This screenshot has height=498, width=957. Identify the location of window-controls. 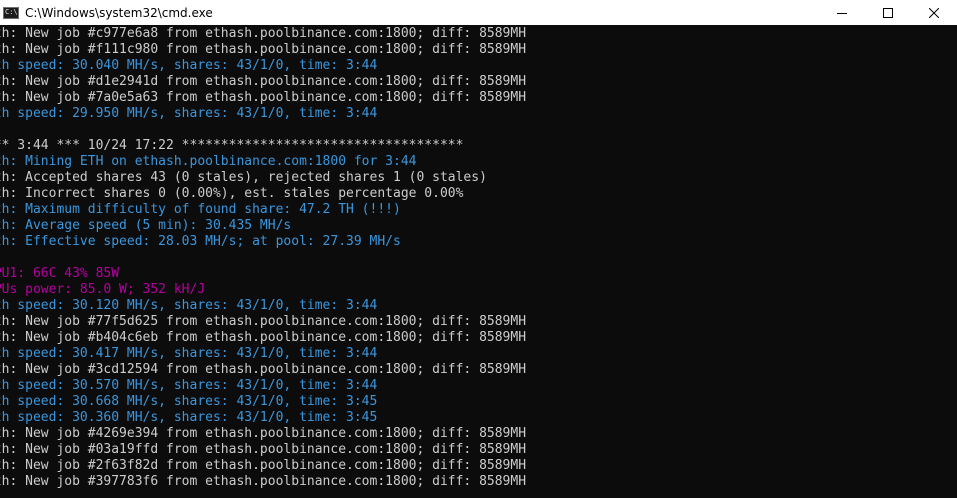
(888, 12).